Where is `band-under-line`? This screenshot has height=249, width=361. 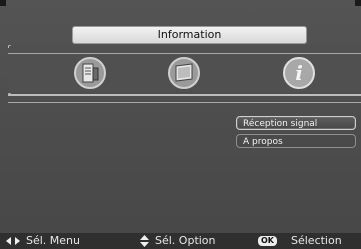 band-under-line is located at coordinates (184, 102).